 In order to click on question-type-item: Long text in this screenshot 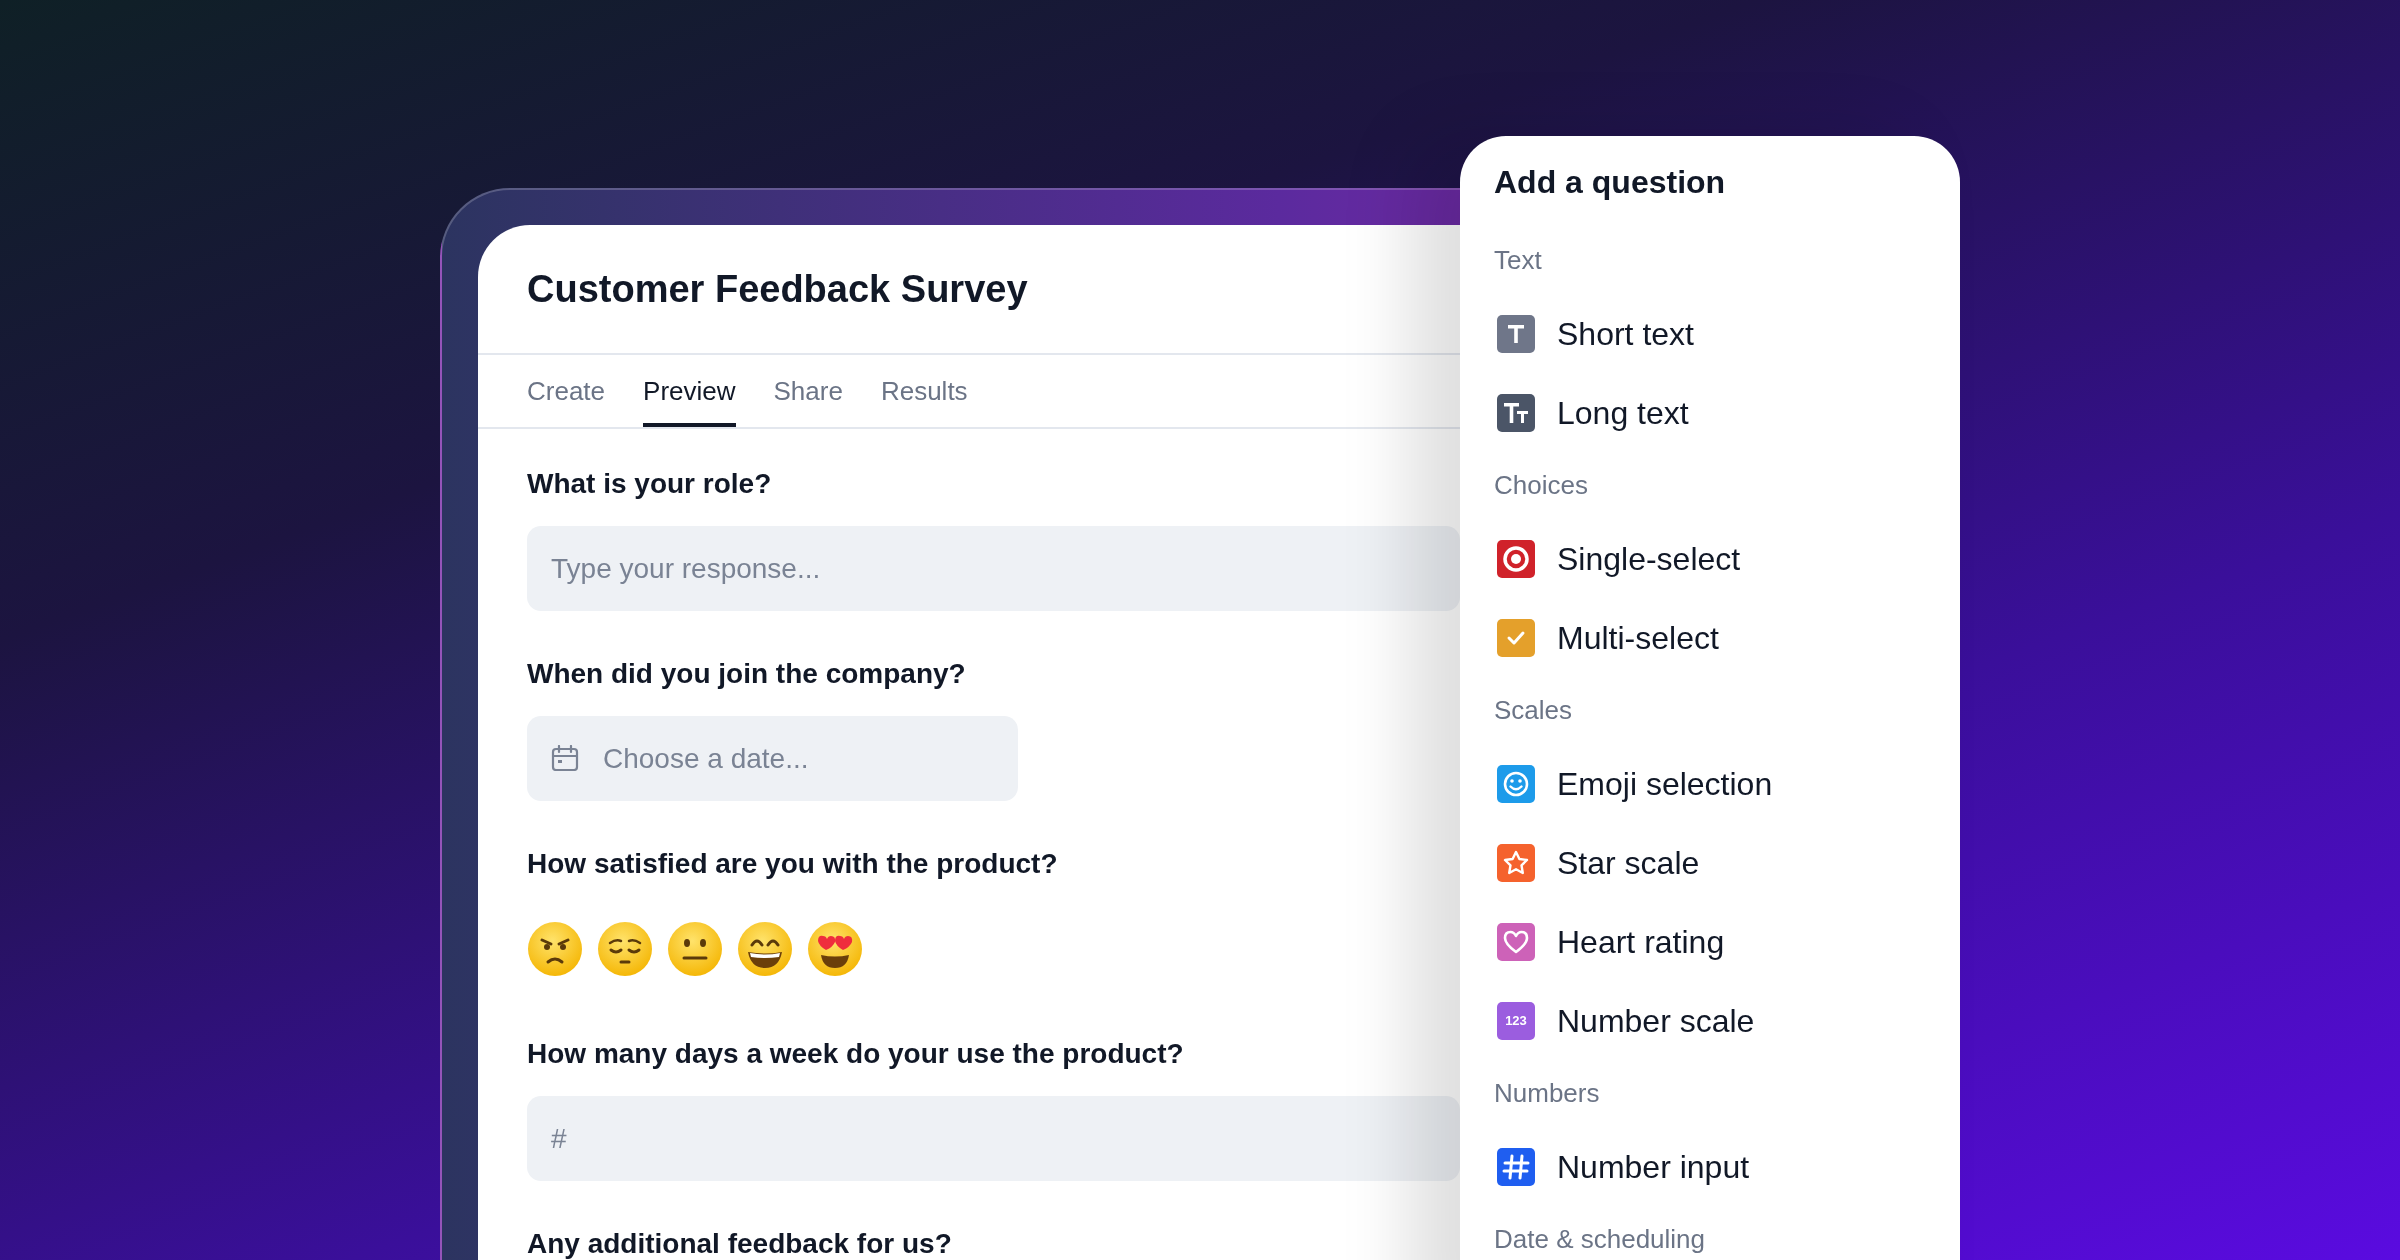, I will do `click(1710, 412)`.